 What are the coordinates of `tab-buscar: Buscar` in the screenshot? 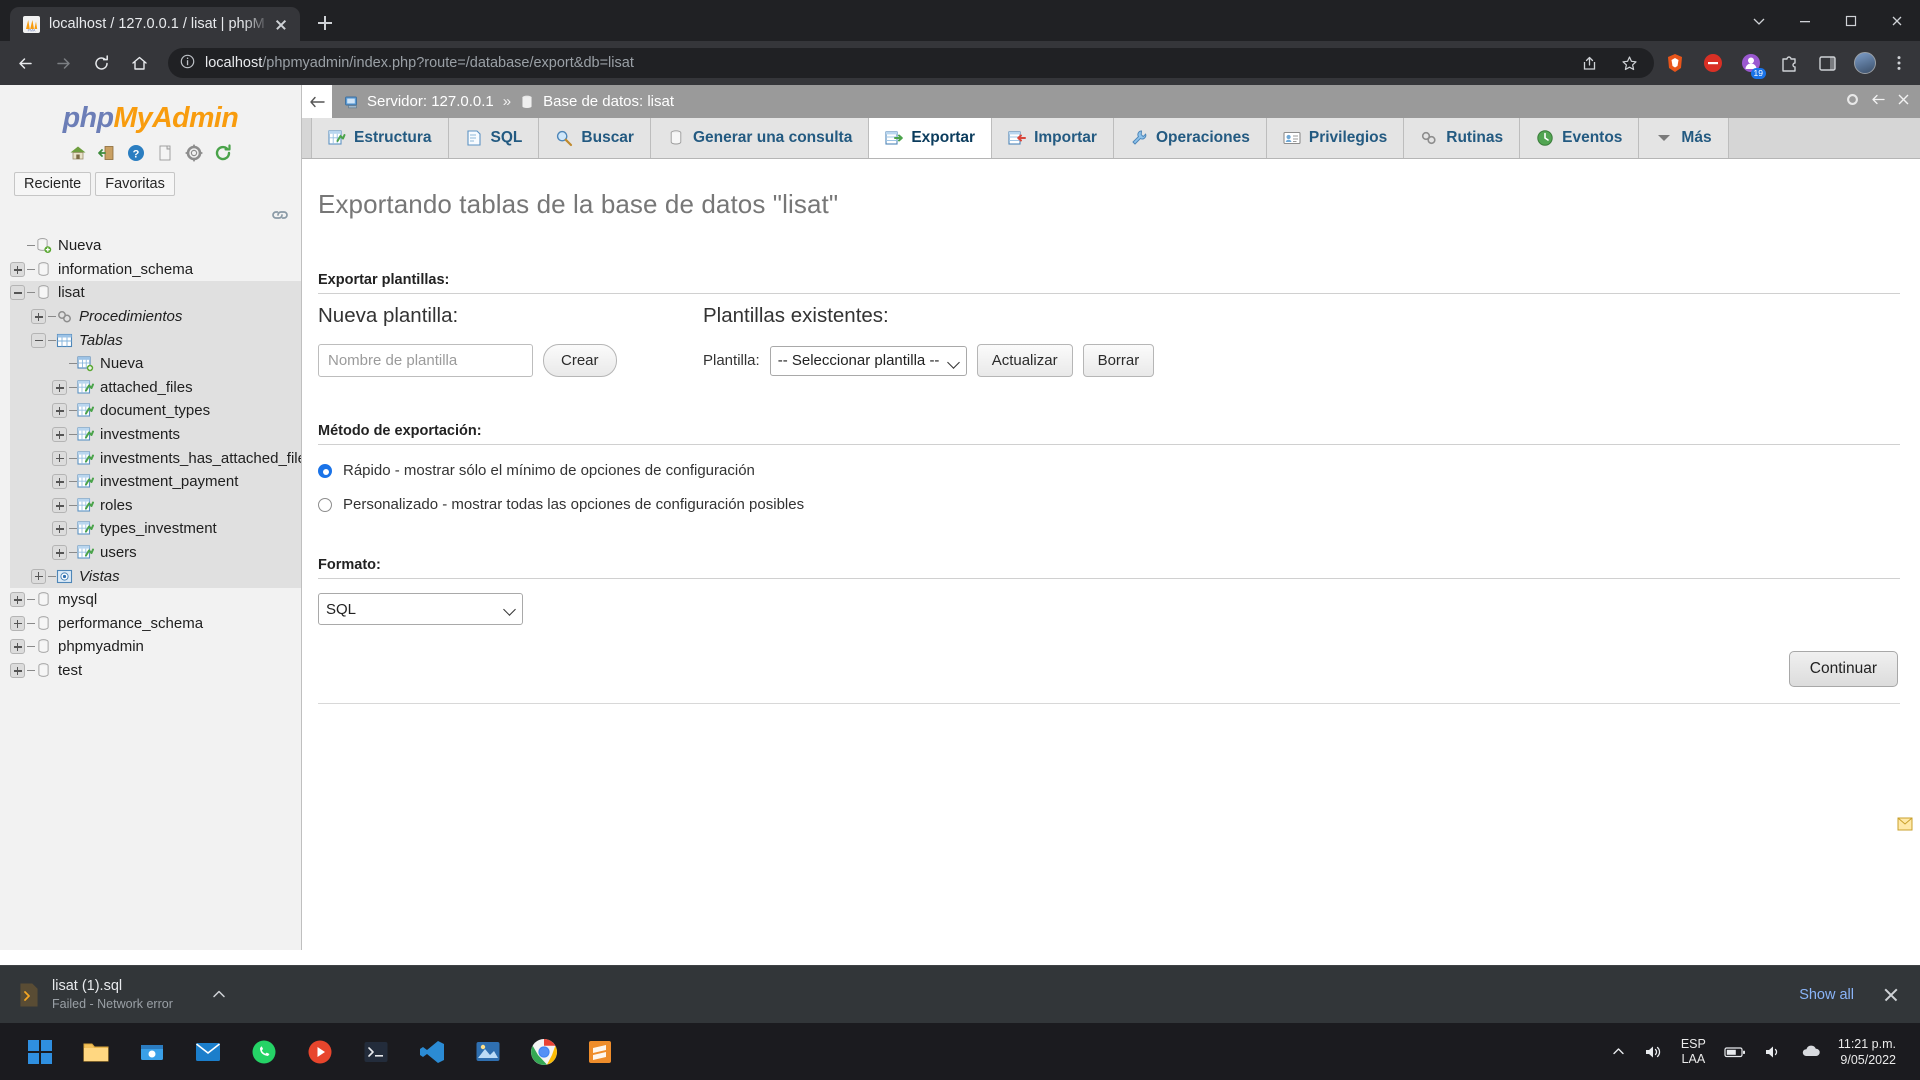 It's located at (595, 138).